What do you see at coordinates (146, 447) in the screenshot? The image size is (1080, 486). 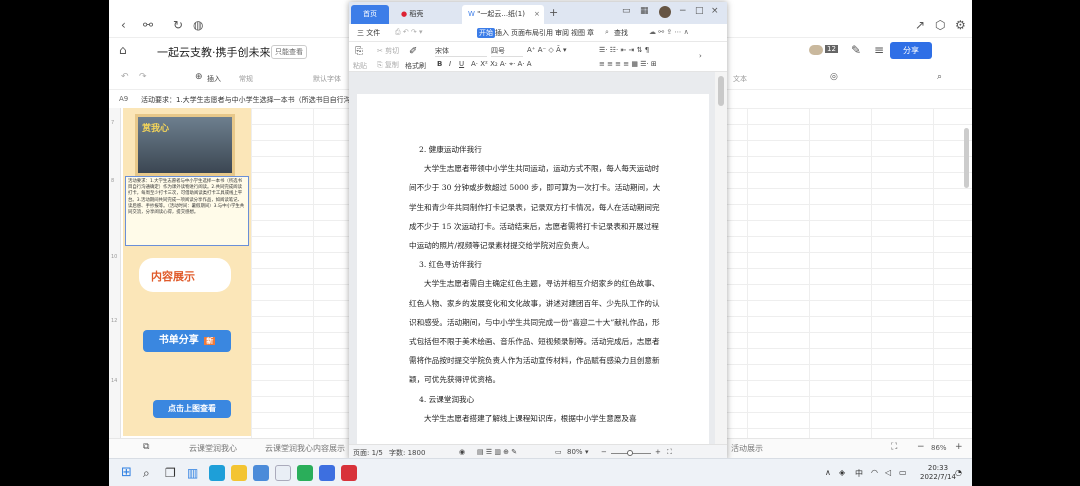 I see `layers-icon: ⧉` at bounding box center [146, 447].